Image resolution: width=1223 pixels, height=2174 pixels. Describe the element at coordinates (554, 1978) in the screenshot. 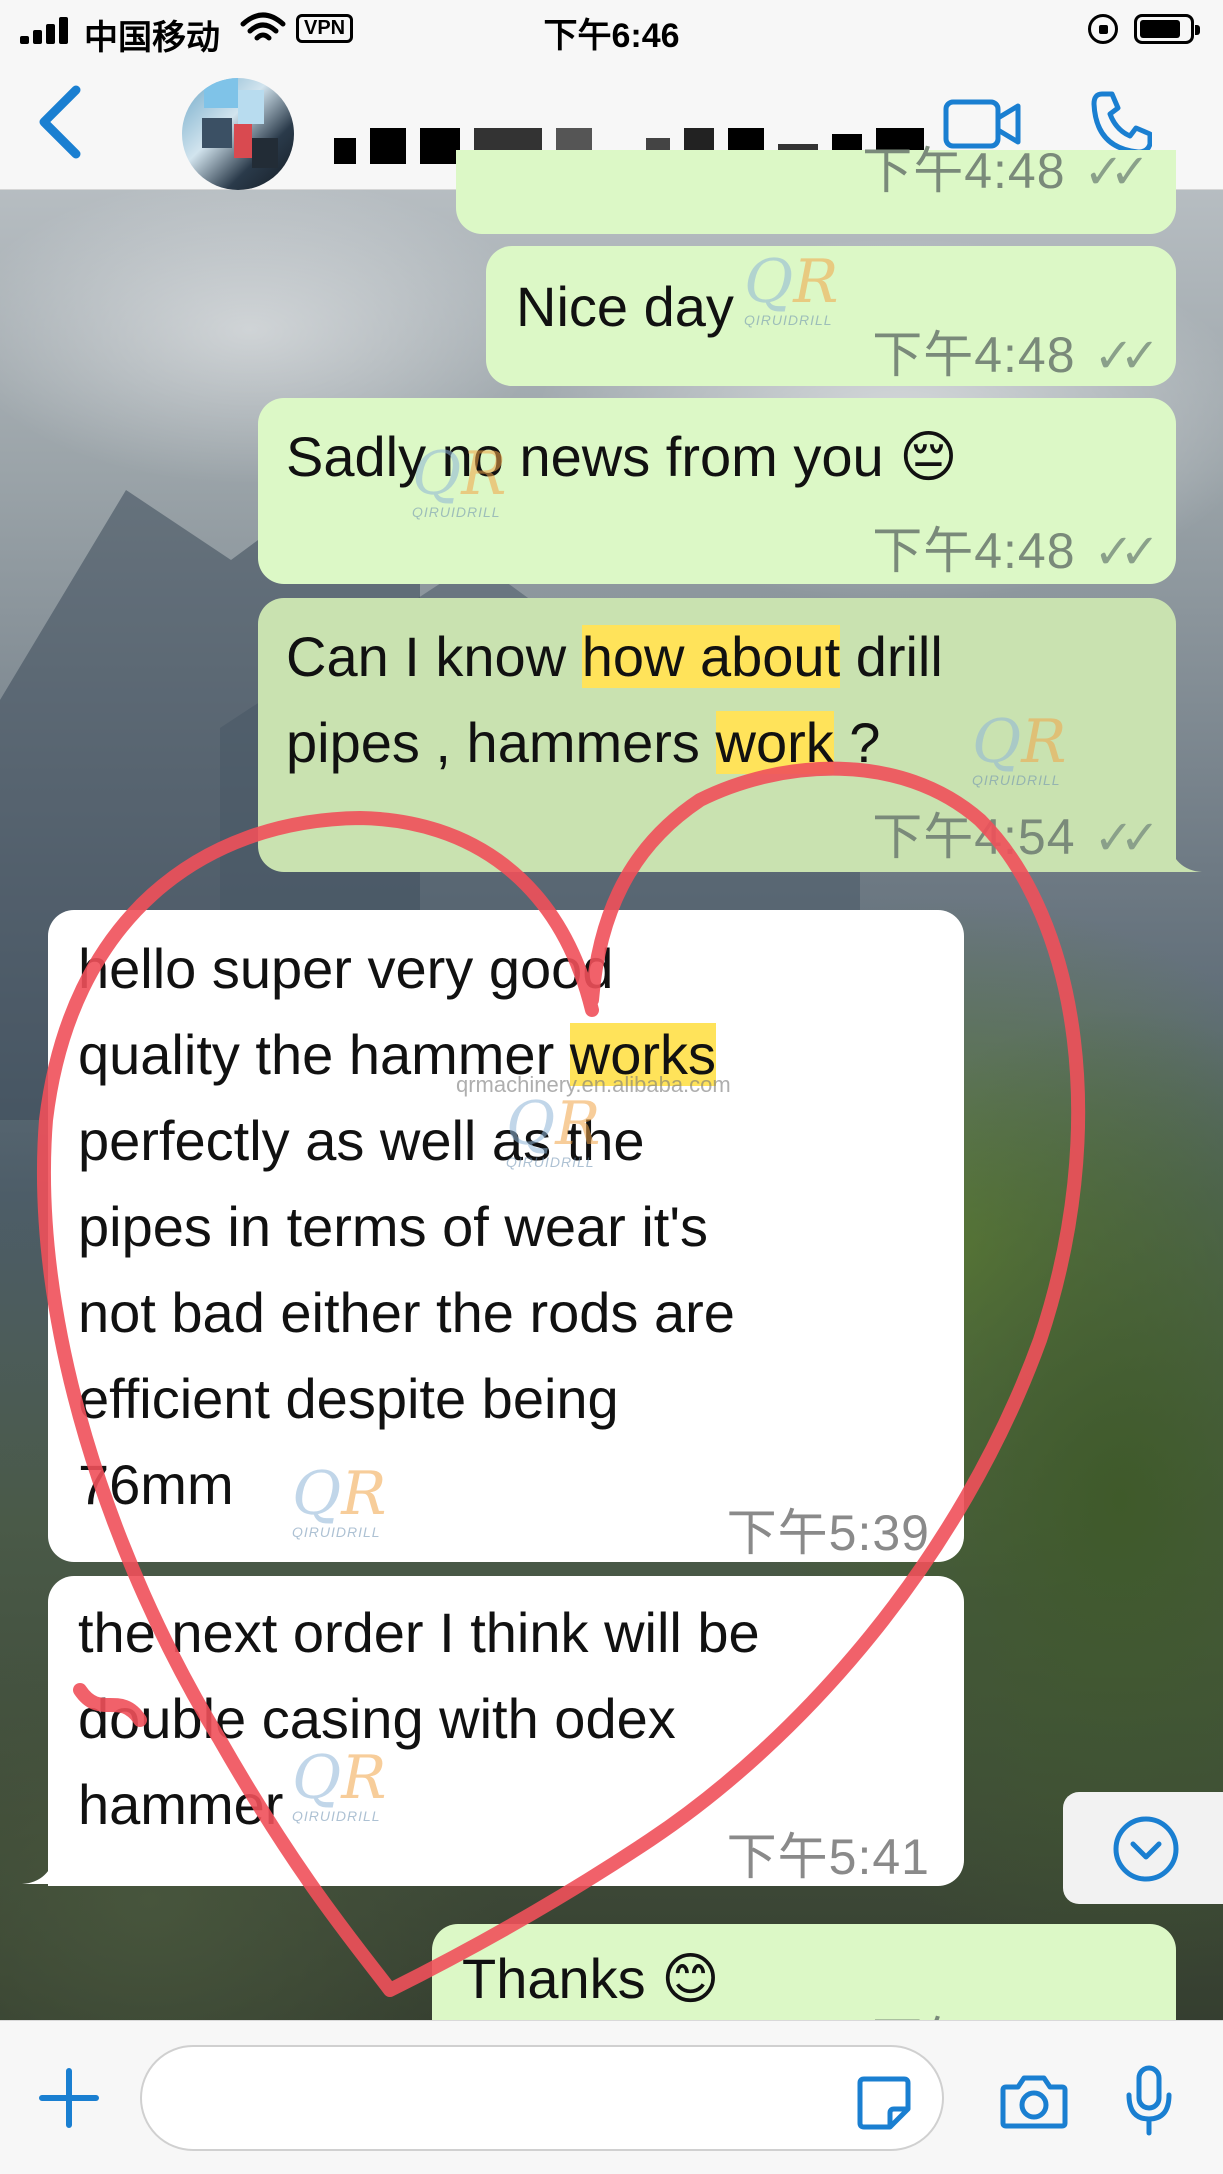

I see `message-text: Thanks` at that location.